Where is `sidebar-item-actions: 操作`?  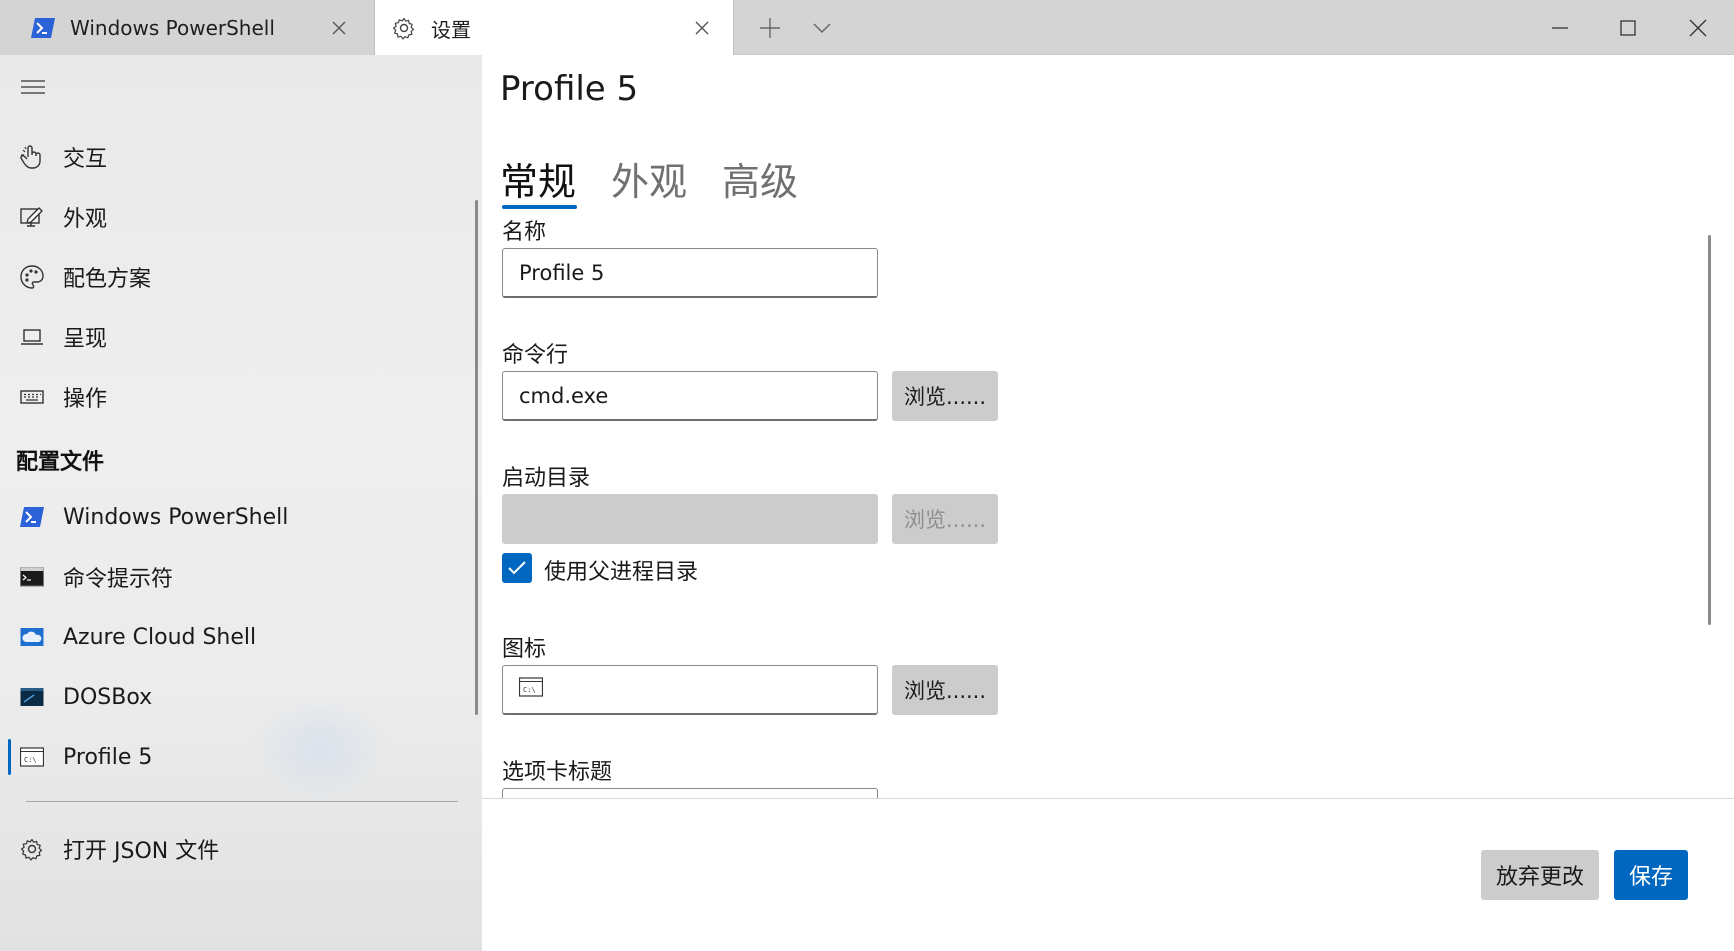
sidebar-item-actions: 操作 is located at coordinates (235, 397).